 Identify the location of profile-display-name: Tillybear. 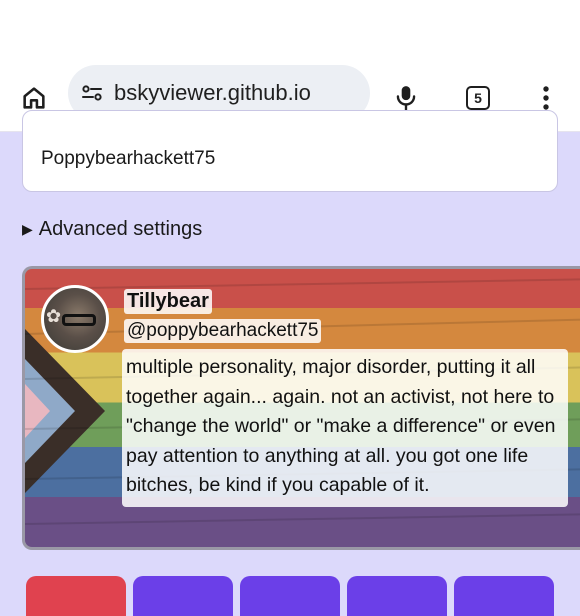
(168, 301).